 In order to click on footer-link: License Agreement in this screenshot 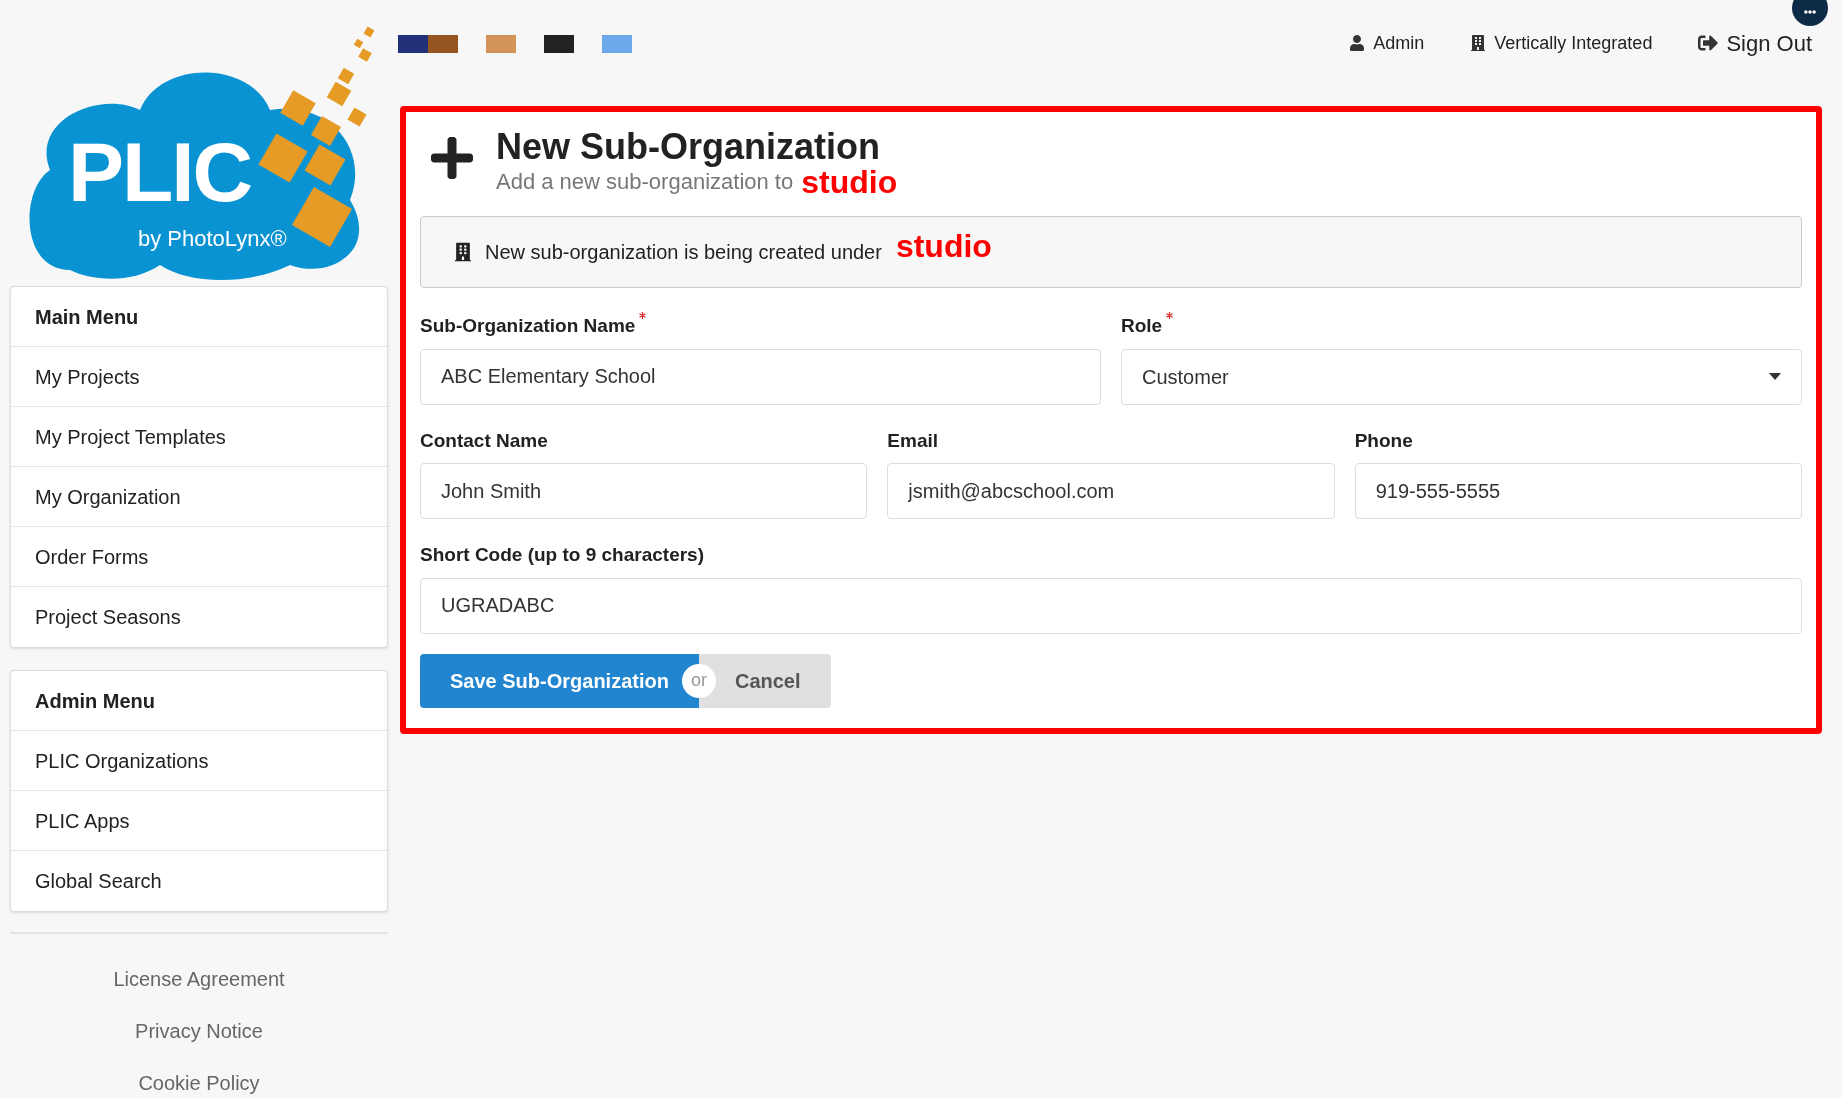, I will do `click(199, 979)`.